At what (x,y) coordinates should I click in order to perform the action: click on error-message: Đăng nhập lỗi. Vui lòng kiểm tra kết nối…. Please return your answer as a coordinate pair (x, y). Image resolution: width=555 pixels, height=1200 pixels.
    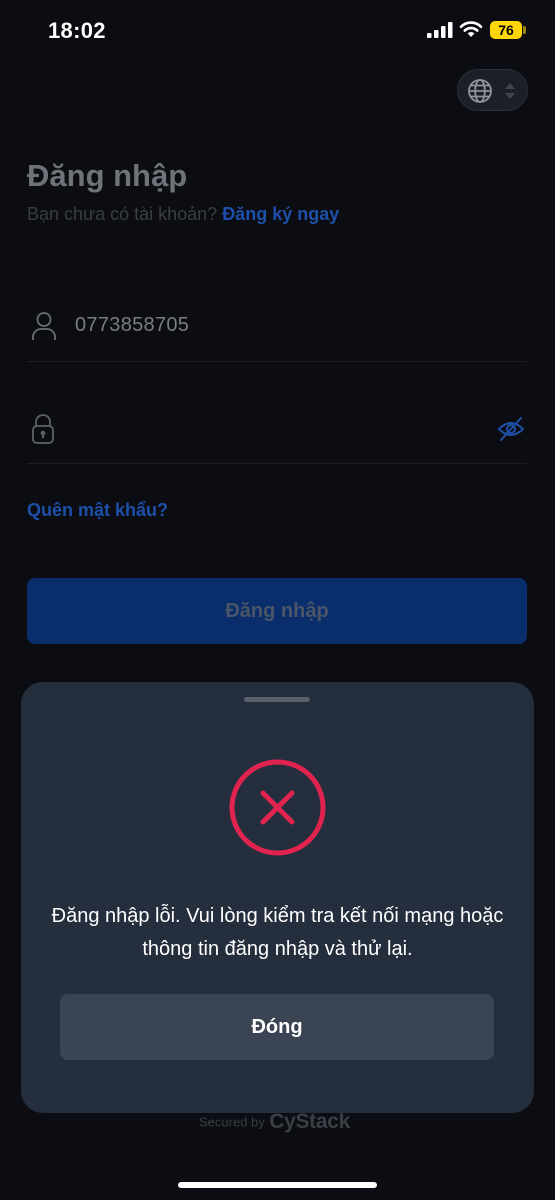
    Looking at the image, I should click on (277, 932).